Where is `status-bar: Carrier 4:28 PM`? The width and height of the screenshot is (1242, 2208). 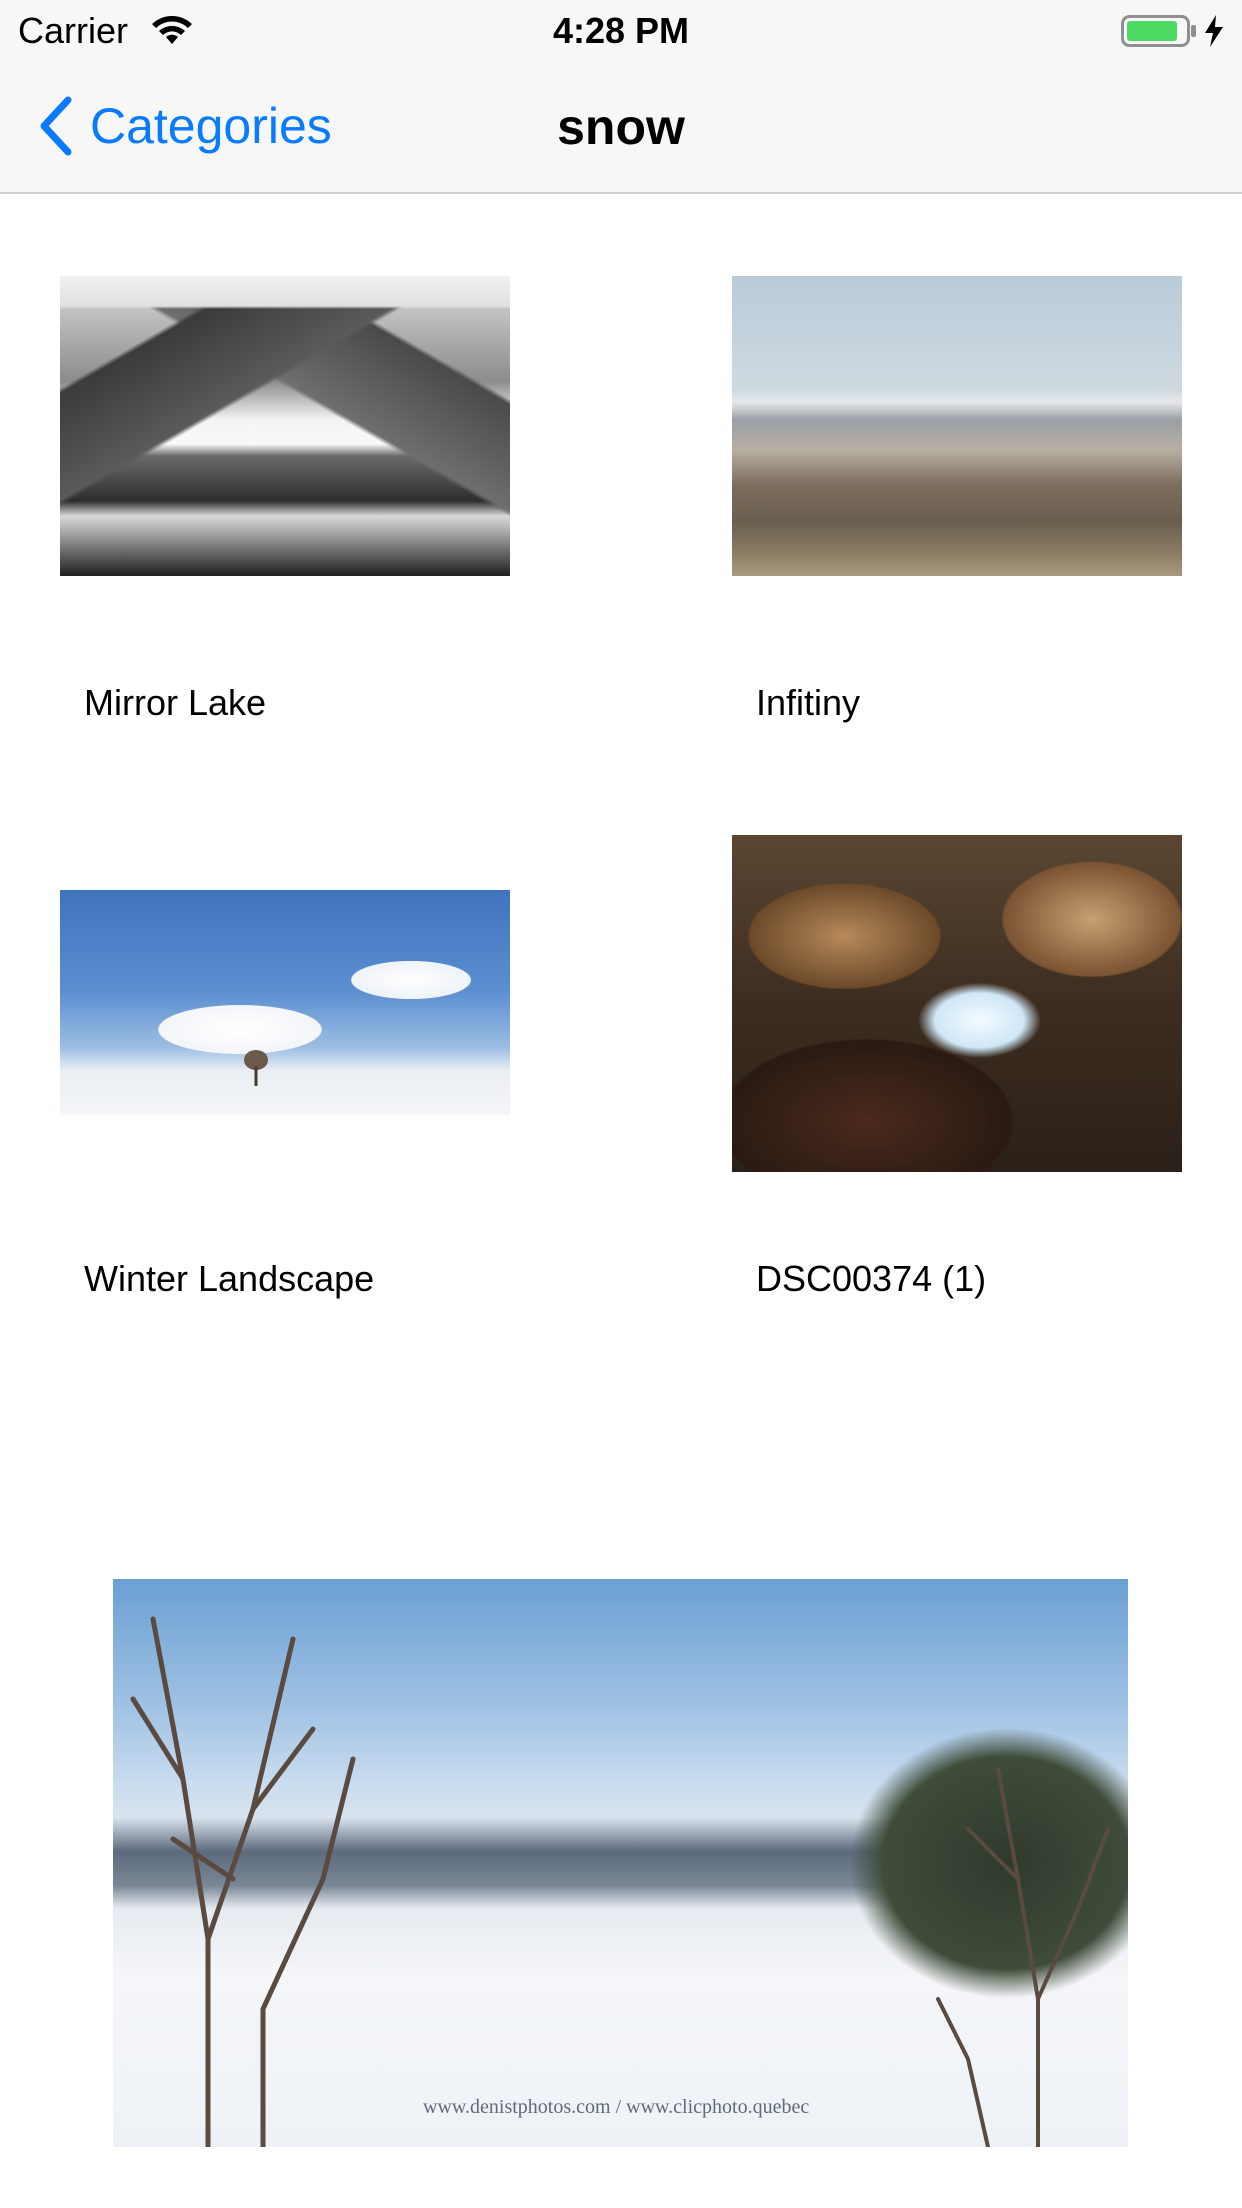 status-bar: Carrier 4:28 PM is located at coordinates (621, 30).